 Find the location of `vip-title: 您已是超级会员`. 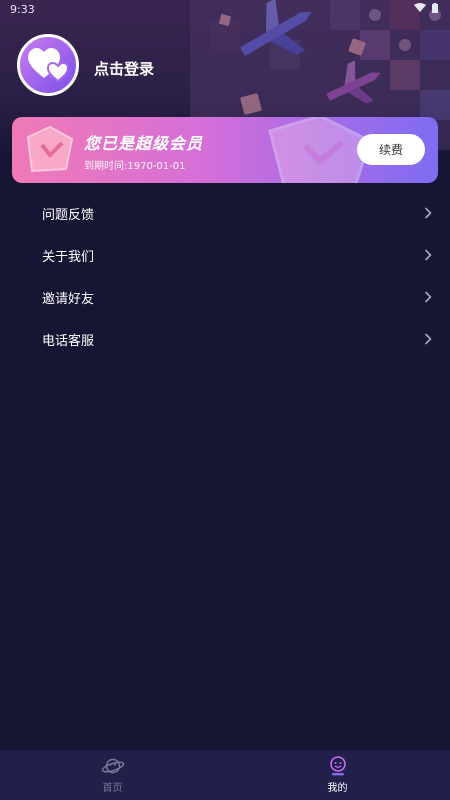

vip-title: 您已是超级会员 is located at coordinates (144, 143).